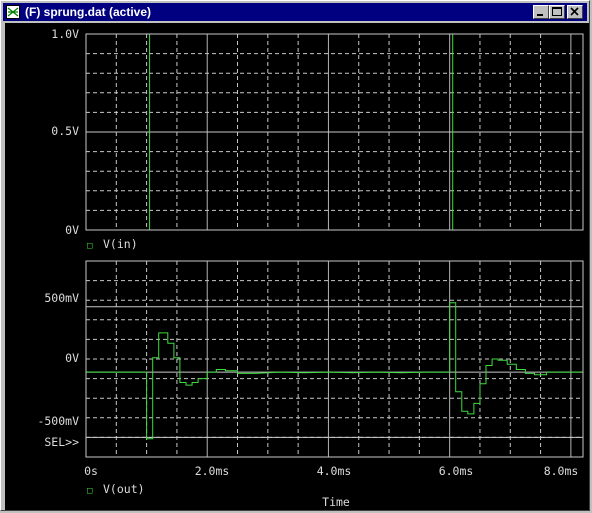  Describe the element at coordinates (65, 34) in the screenshot. I see `top-y-tick-label: 1.0V` at that location.